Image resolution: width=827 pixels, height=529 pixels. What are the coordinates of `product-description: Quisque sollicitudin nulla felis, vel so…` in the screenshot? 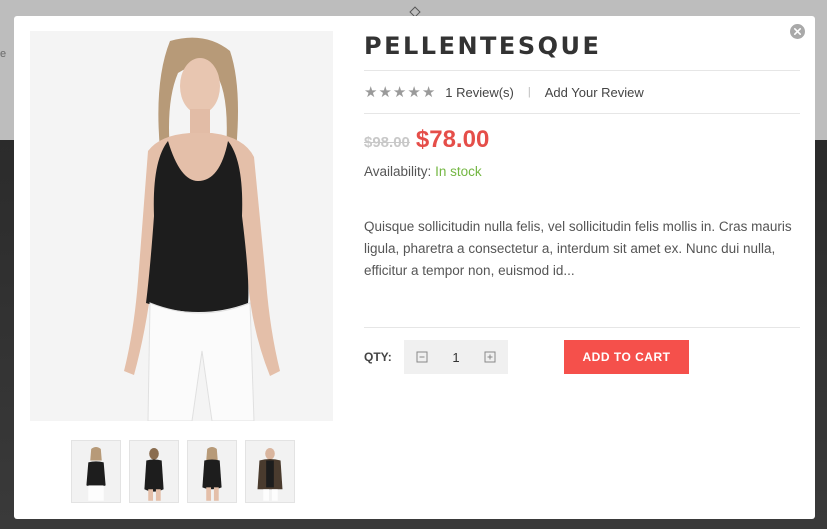 It's located at (578, 248).